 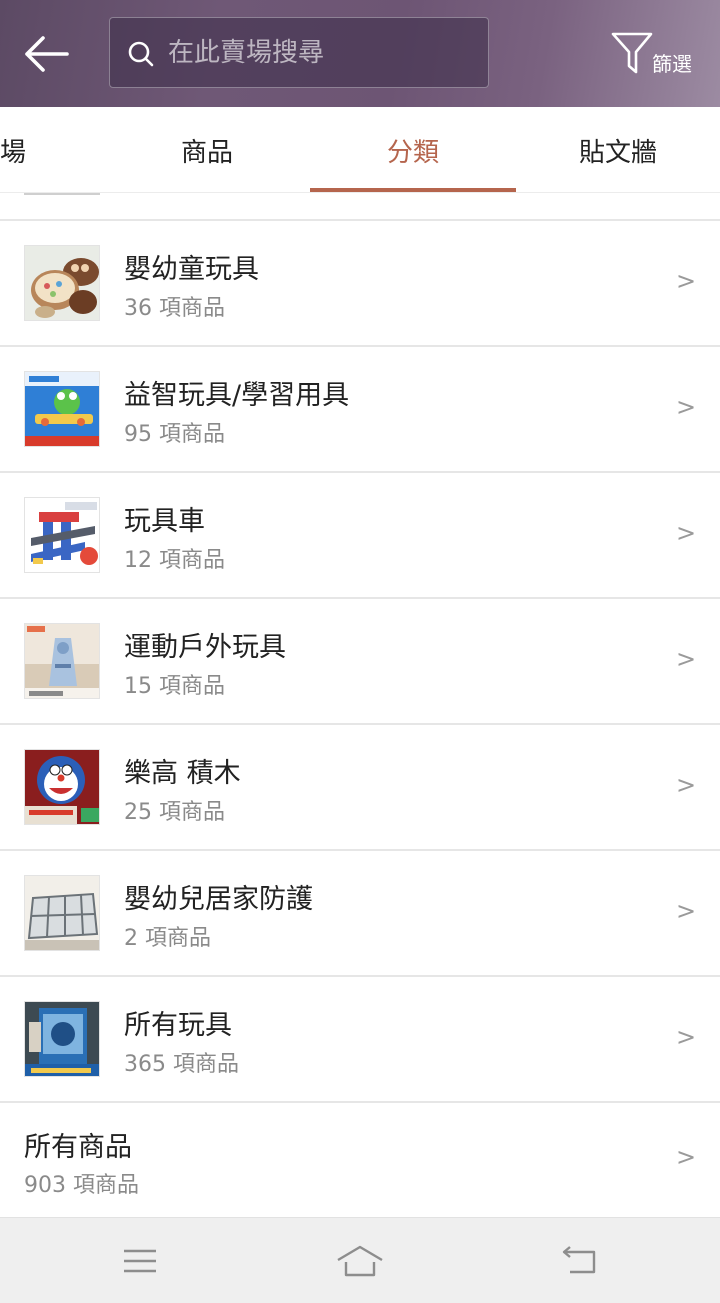 What do you see at coordinates (360, 192) in the screenshot?
I see `divider` at bounding box center [360, 192].